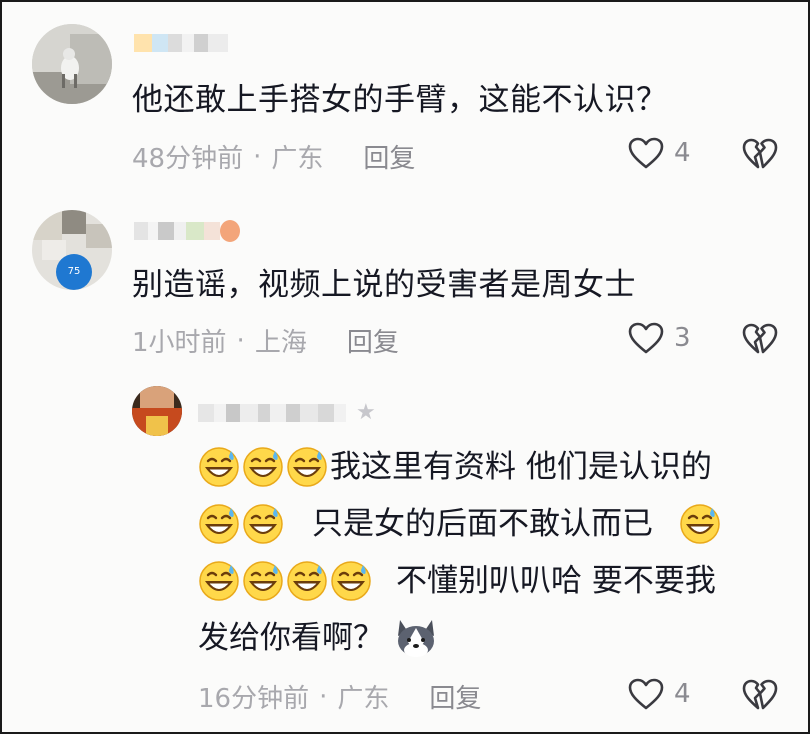 The height and width of the screenshot is (734, 810). What do you see at coordinates (682, 338) in the screenshot?
I see `like-count: 3` at bounding box center [682, 338].